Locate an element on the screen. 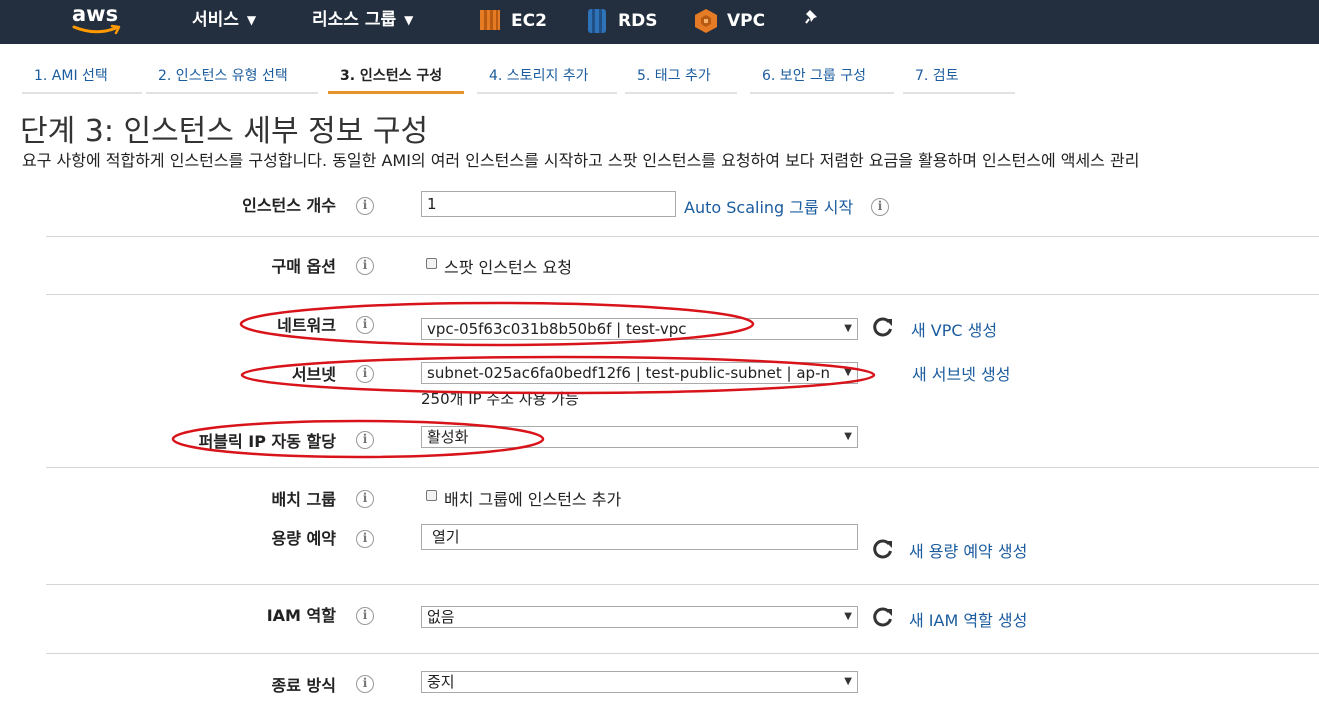 Image resolution: width=1319 pixels, height=705 pixels. services-menu: 서비스 ▼ is located at coordinates (224, 21).